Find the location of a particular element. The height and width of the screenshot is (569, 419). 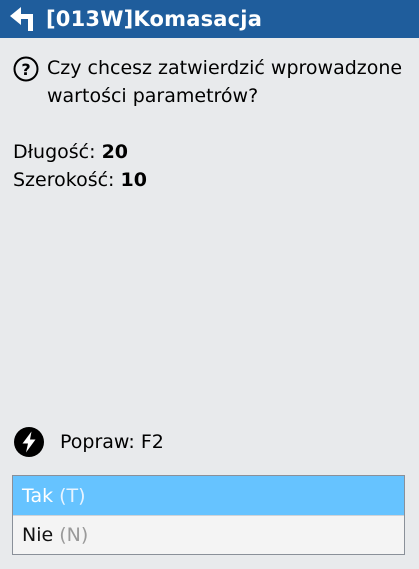

window-title: [013W]Komasacja is located at coordinates (154, 19).